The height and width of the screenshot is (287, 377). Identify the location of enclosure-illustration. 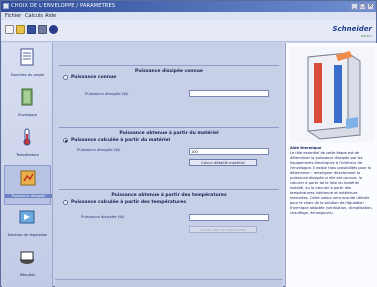
(332, 95).